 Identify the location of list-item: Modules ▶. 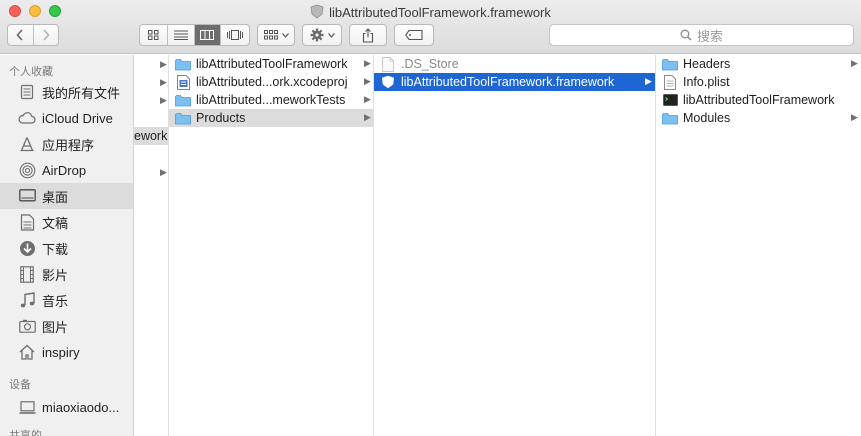
(758, 118).